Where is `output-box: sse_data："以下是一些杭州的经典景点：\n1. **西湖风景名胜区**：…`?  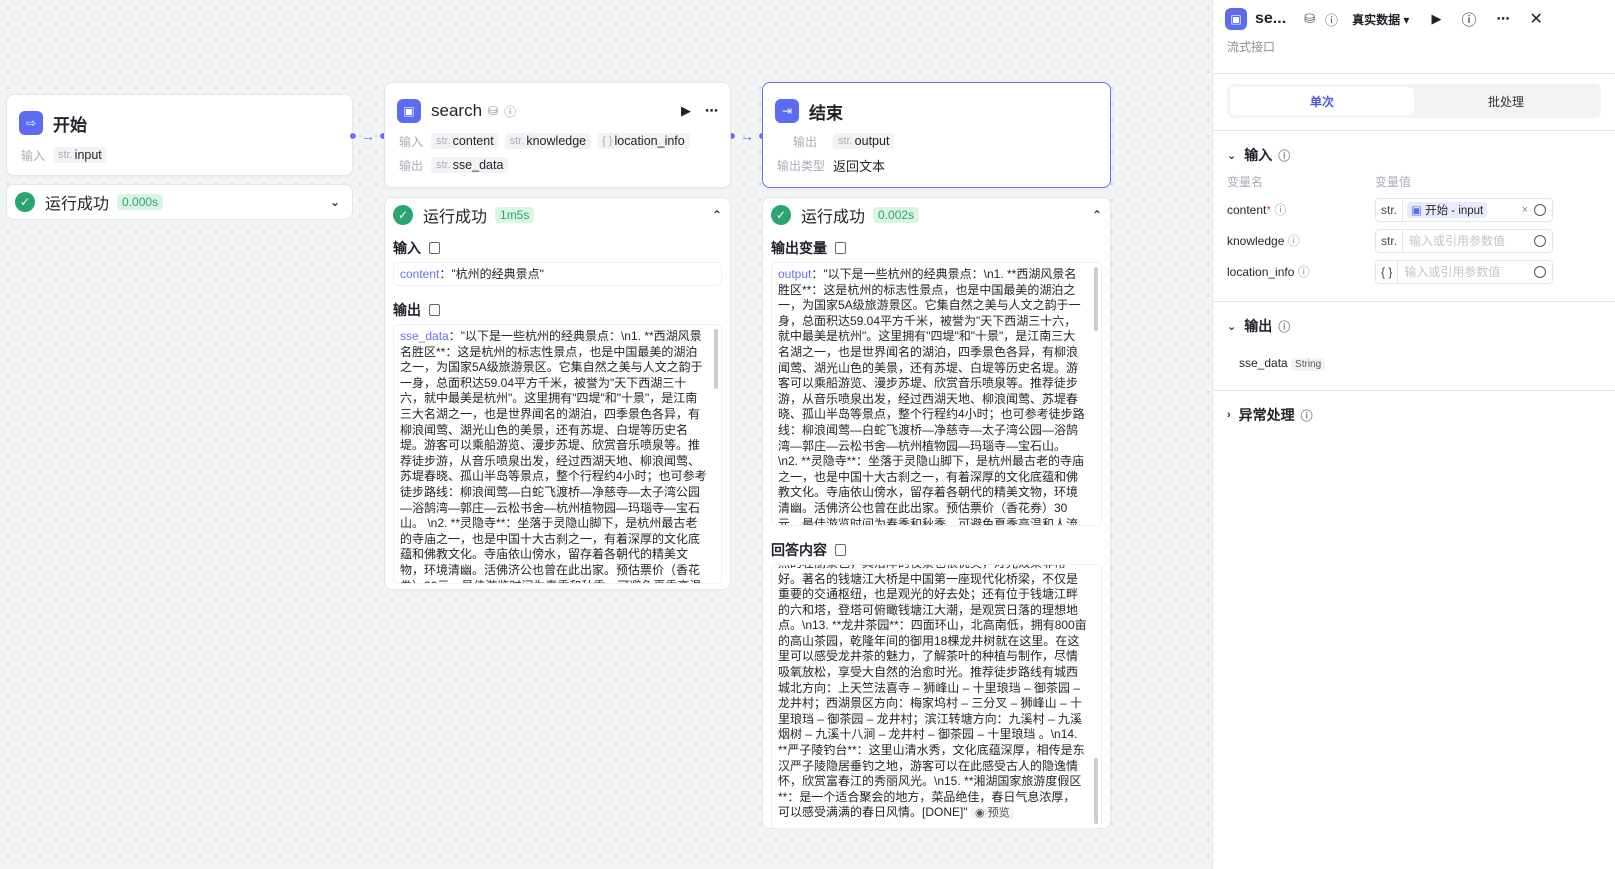
output-box: sse_data："以下是一些杭州的经典景点：\n1. **西湖风景名胜区**：… is located at coordinates (557, 454).